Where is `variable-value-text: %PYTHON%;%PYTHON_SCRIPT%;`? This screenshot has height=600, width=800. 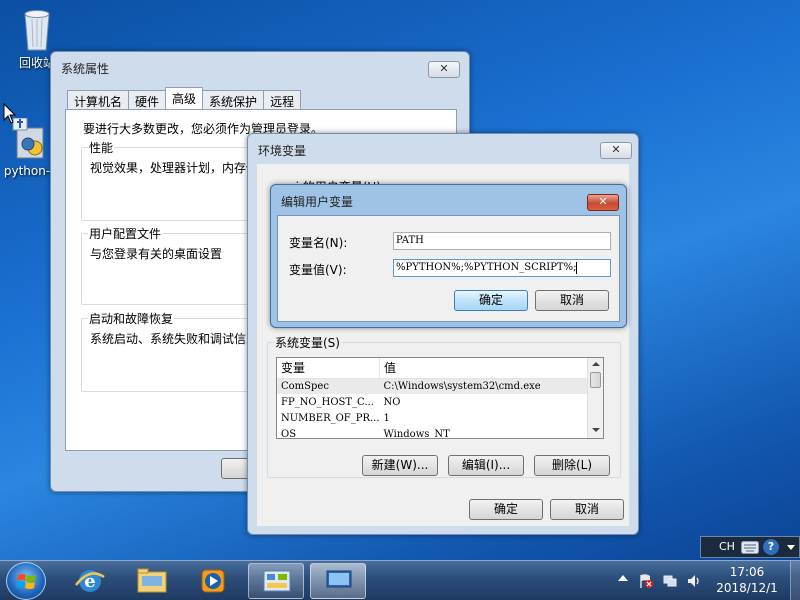
variable-value-text: %PYTHON%;%PYTHON_SCRIPT%; is located at coordinates (486, 267).